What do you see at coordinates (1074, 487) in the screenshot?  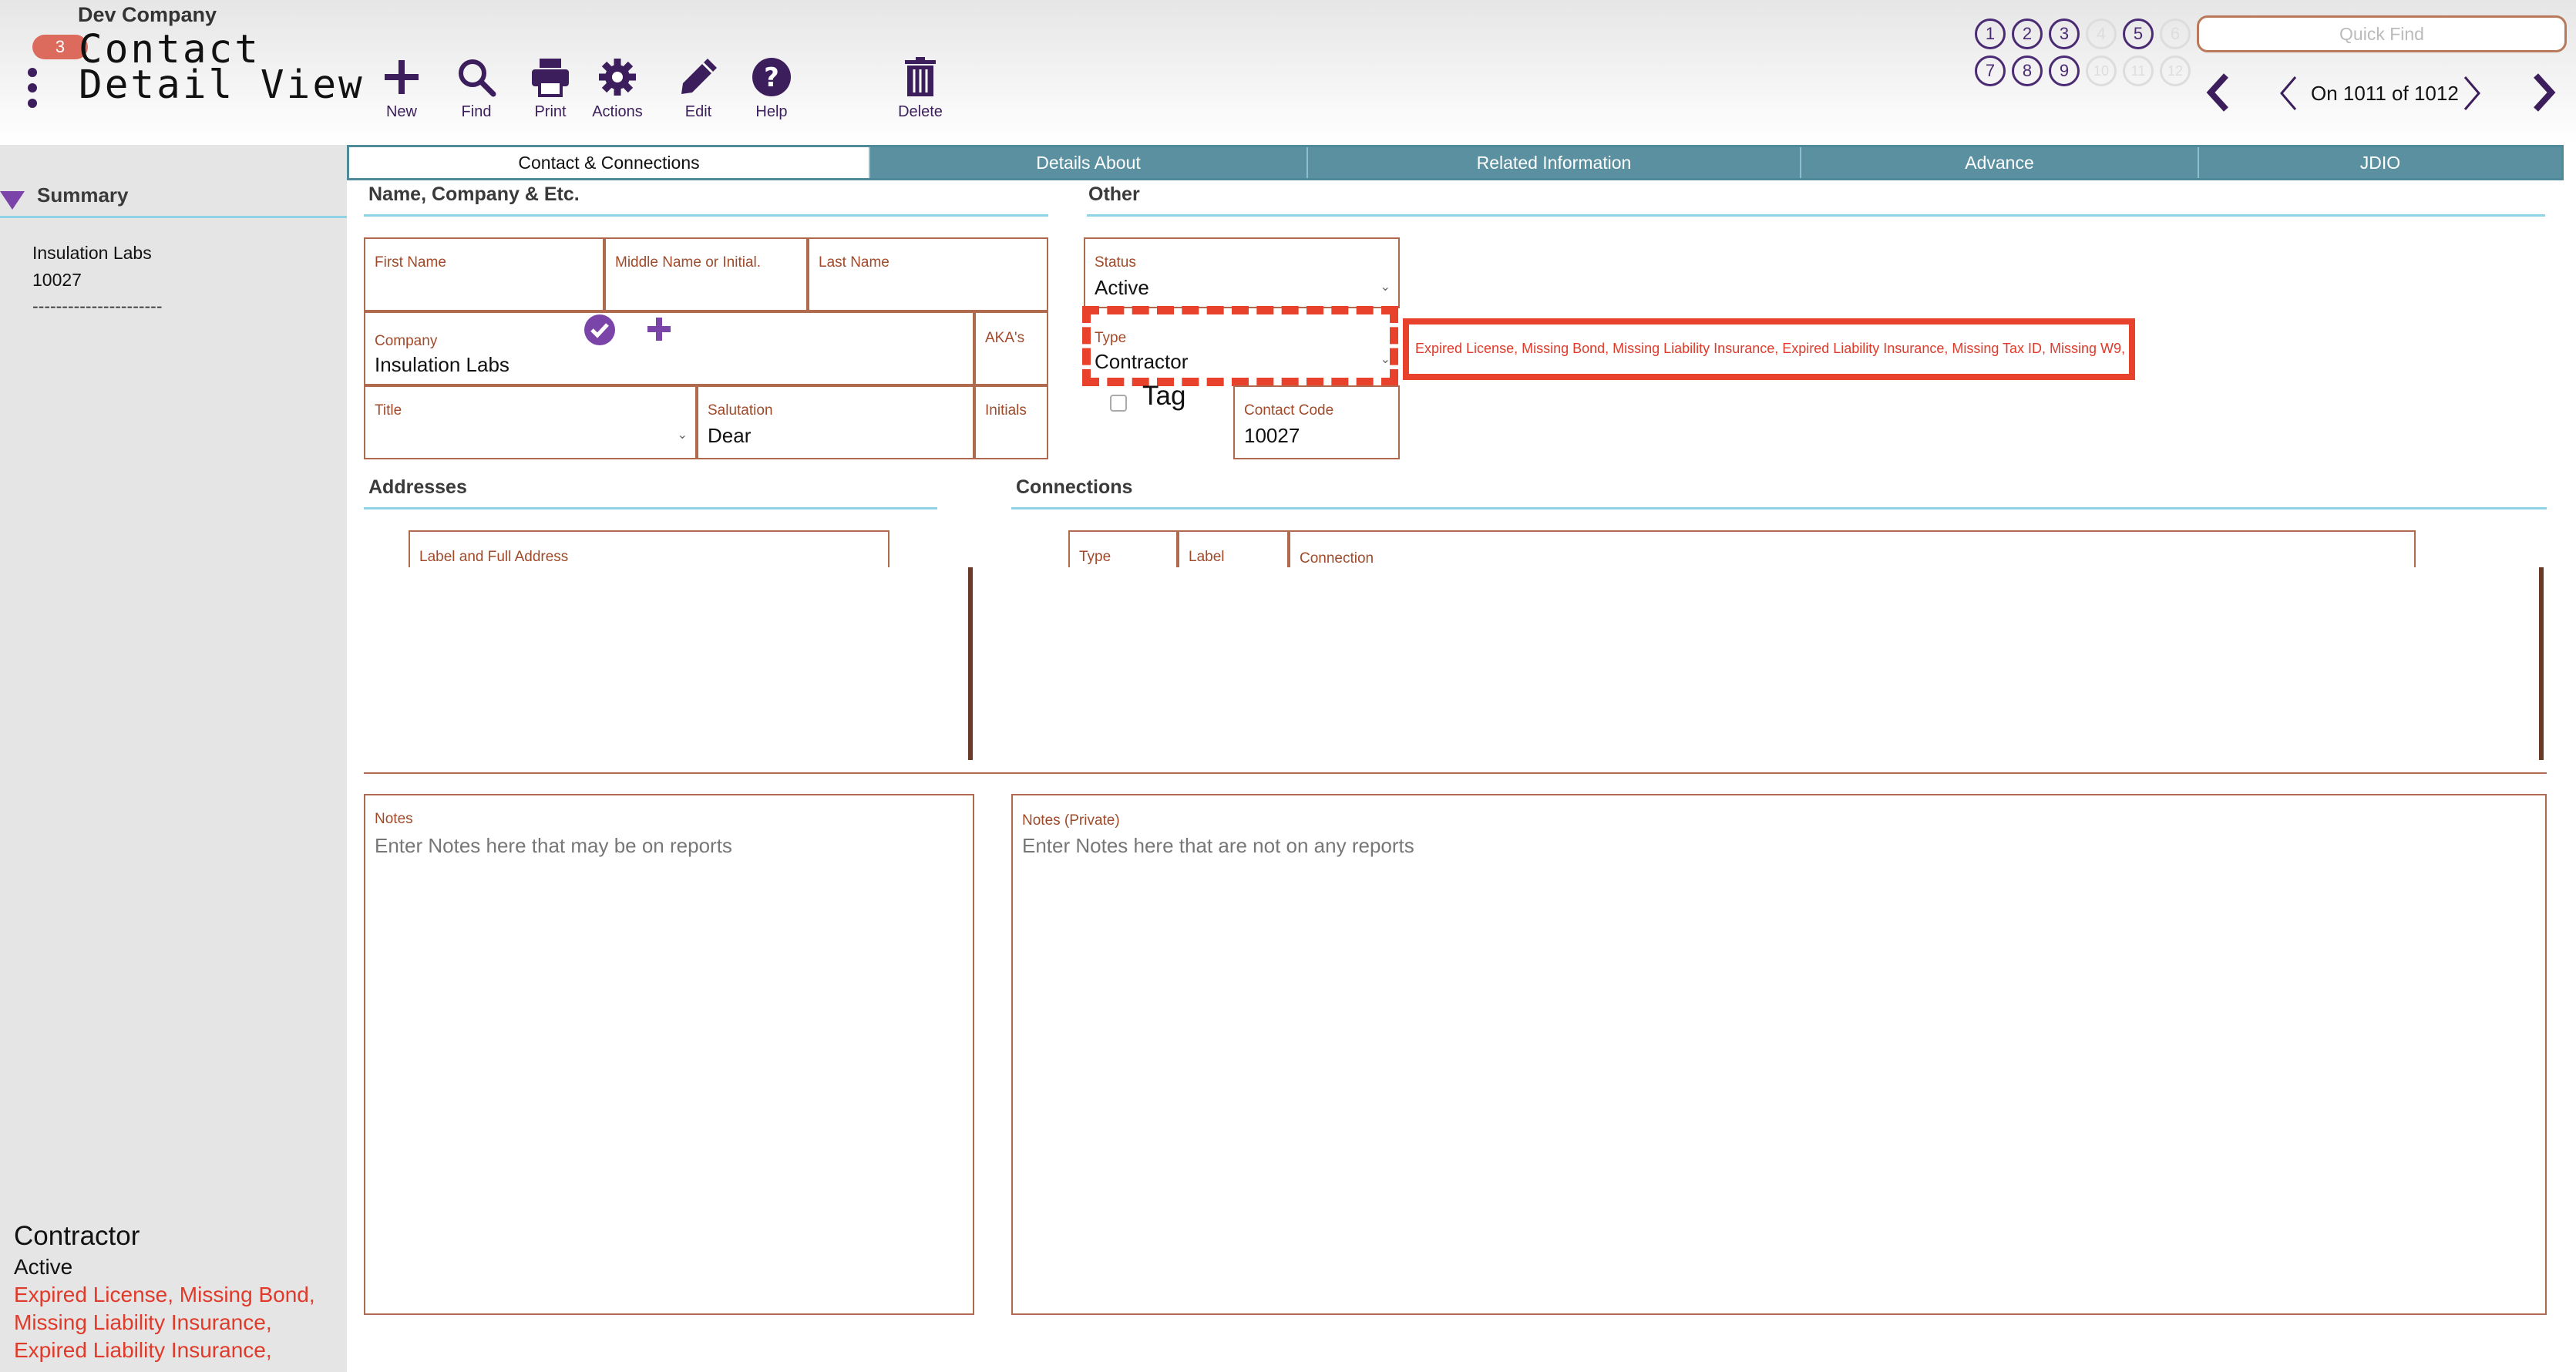 I see `connections-section-title: Connections` at bounding box center [1074, 487].